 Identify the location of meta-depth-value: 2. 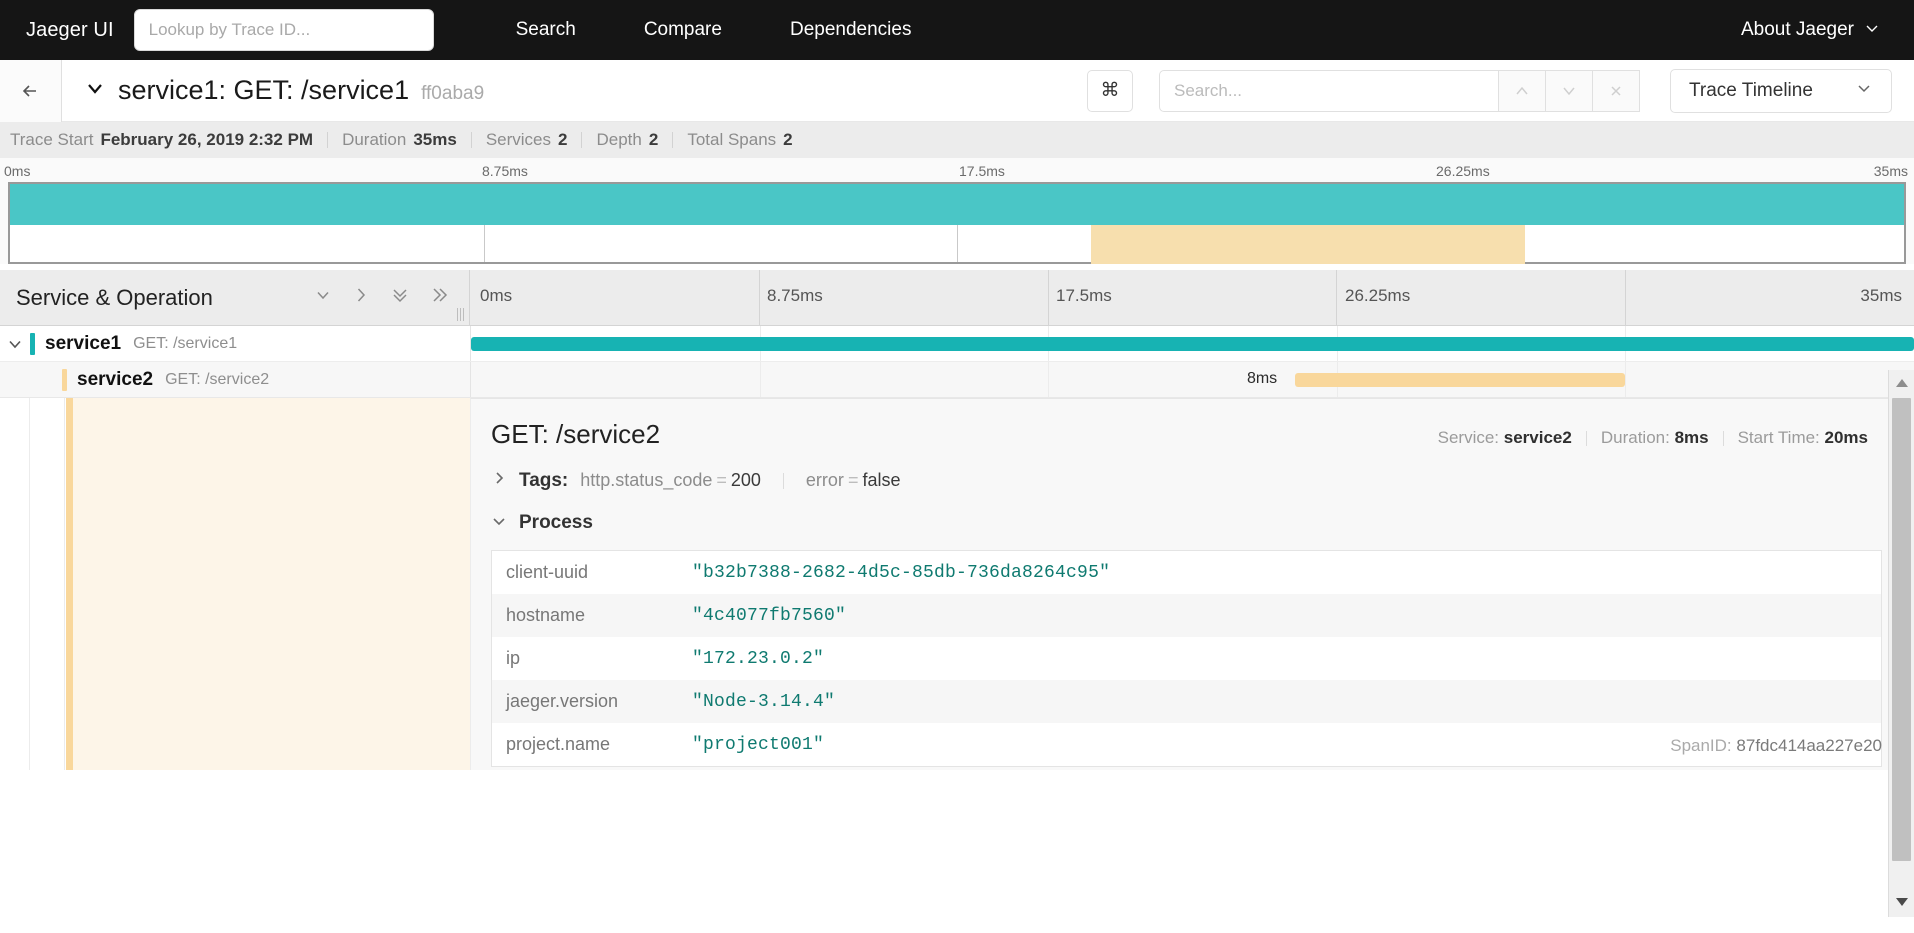
(653, 139).